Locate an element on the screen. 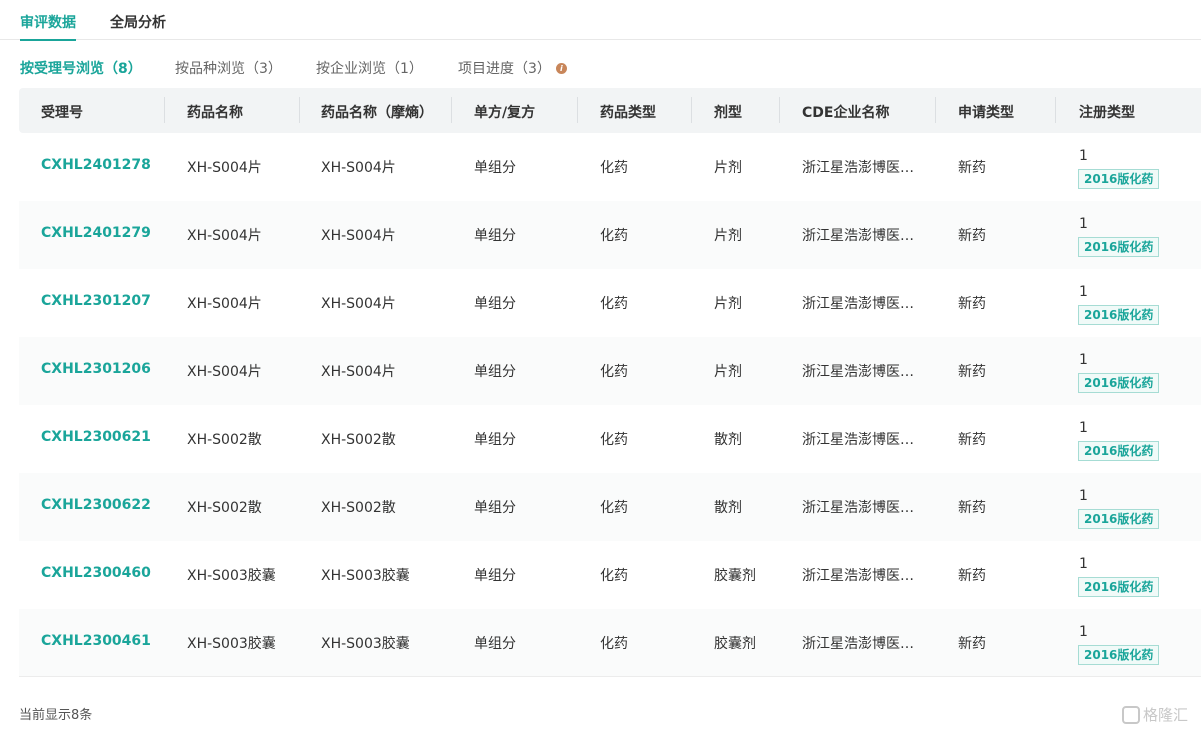 The width and height of the screenshot is (1201, 733). tab-review-data: 审评数据 is located at coordinates (48, 26).